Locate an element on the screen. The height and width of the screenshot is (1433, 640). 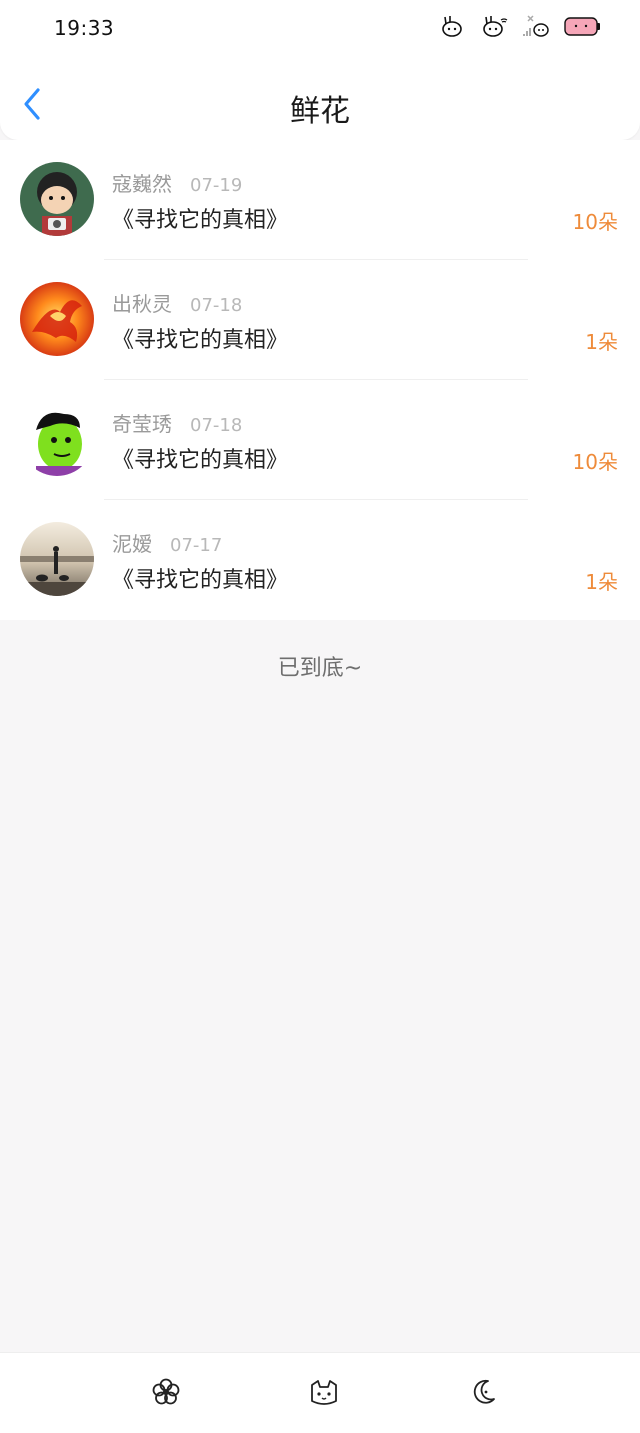
status-icons is located at coordinates (520, 26).